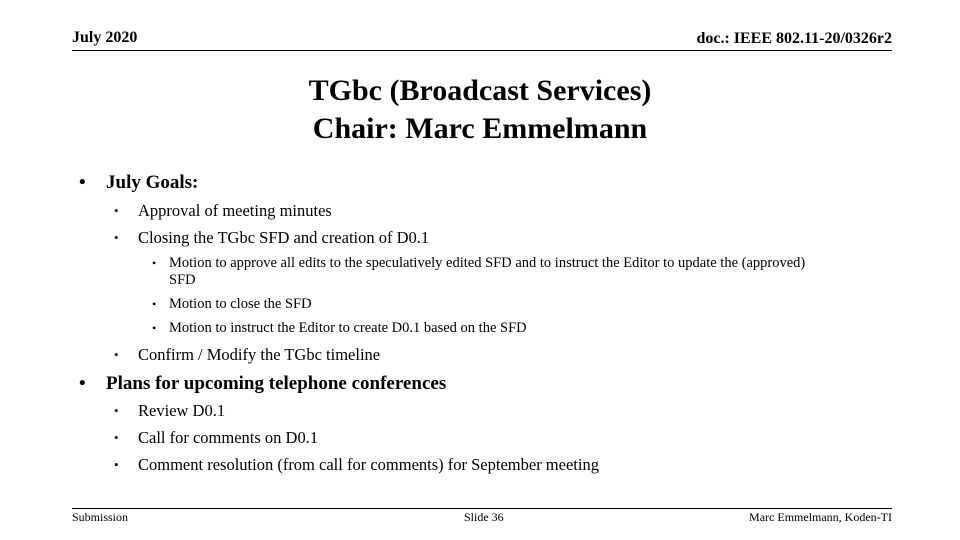 Image resolution: width=960 pixels, height=540 pixels. I want to click on section-label: July Goals:, so click(152, 182).